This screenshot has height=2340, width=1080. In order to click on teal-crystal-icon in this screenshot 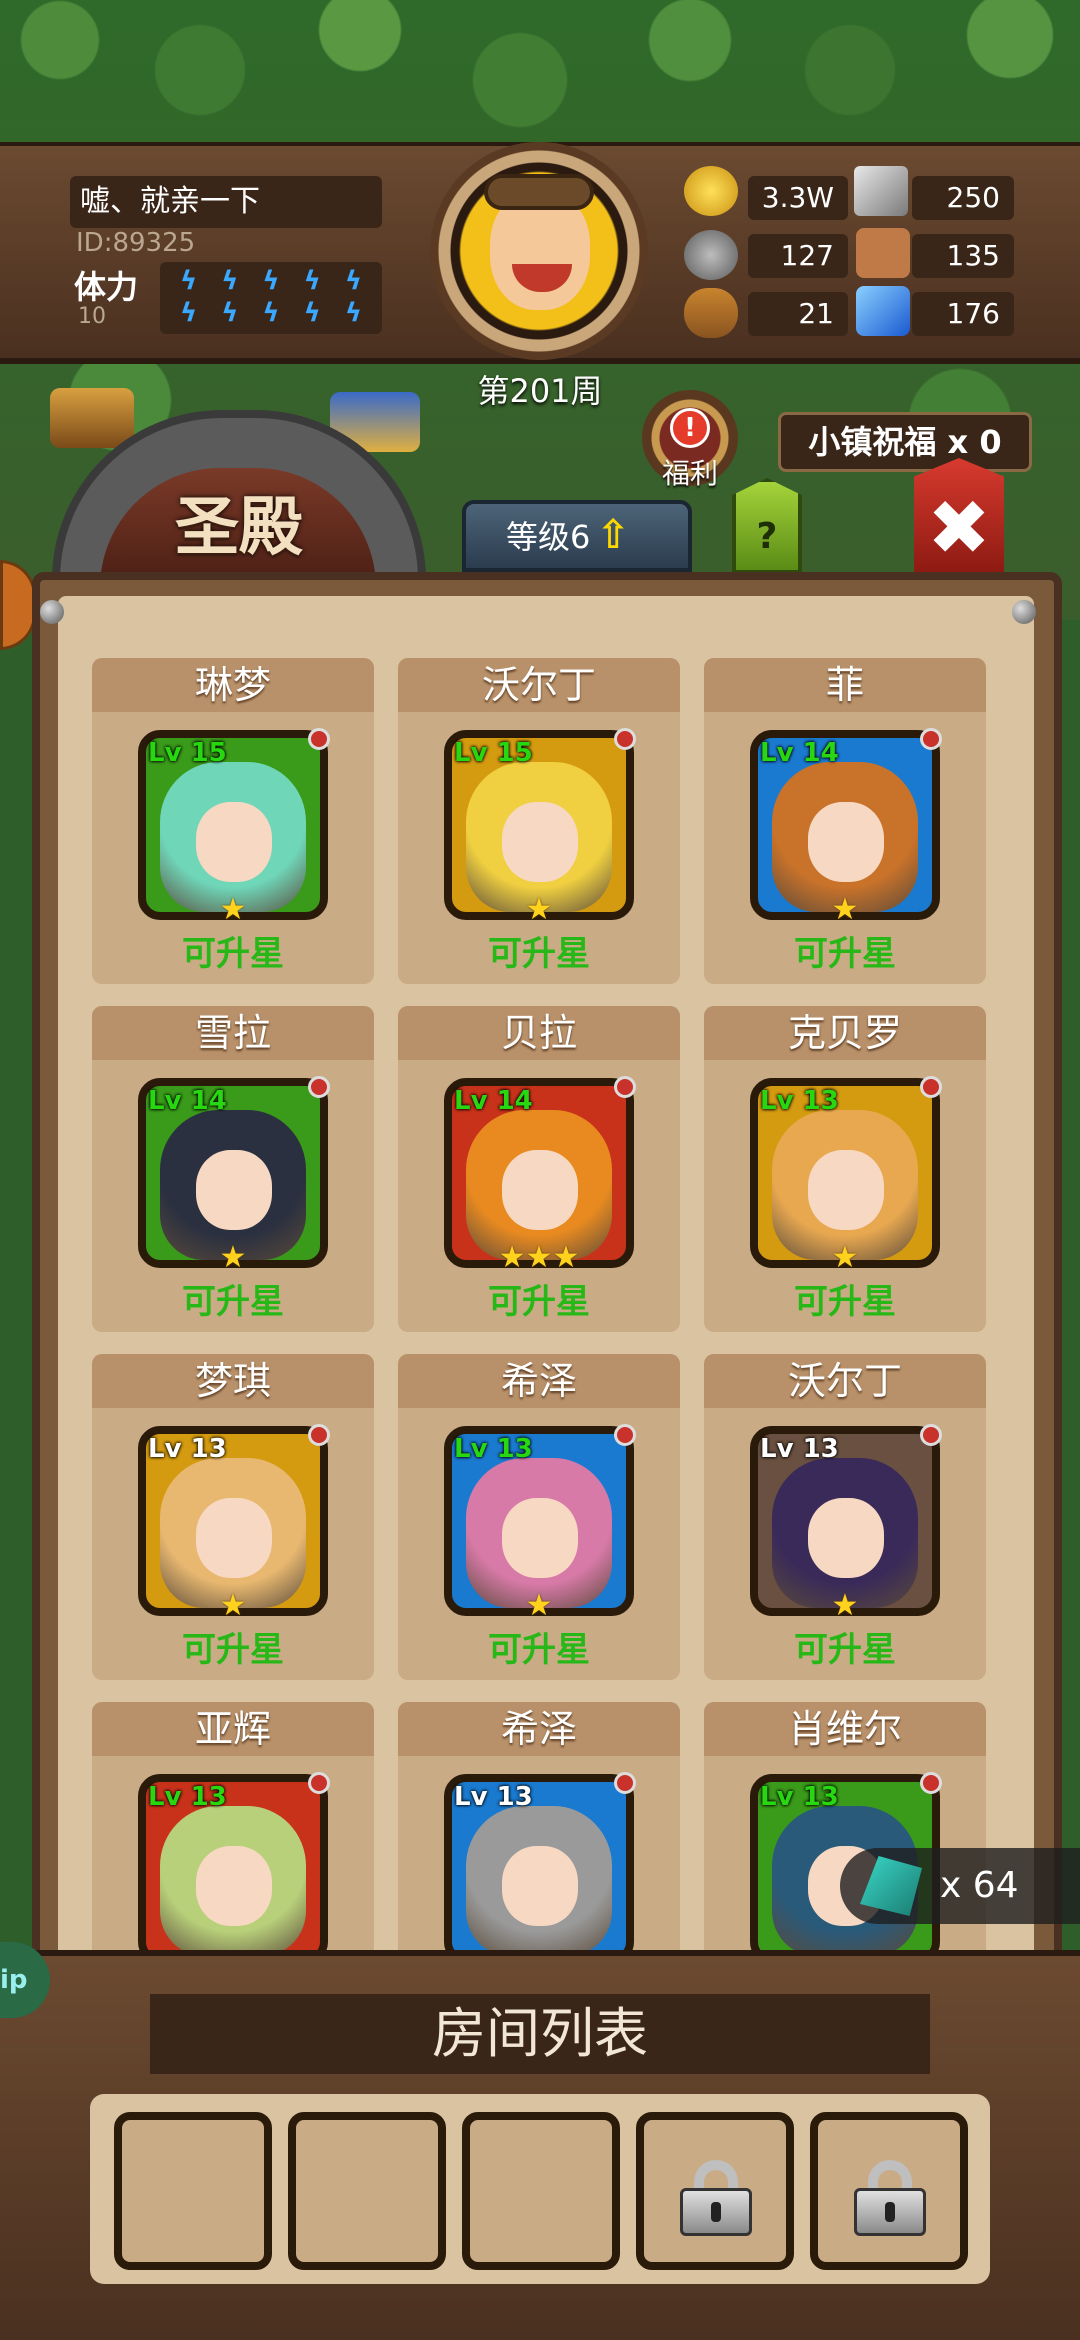, I will do `click(891, 1886)`.